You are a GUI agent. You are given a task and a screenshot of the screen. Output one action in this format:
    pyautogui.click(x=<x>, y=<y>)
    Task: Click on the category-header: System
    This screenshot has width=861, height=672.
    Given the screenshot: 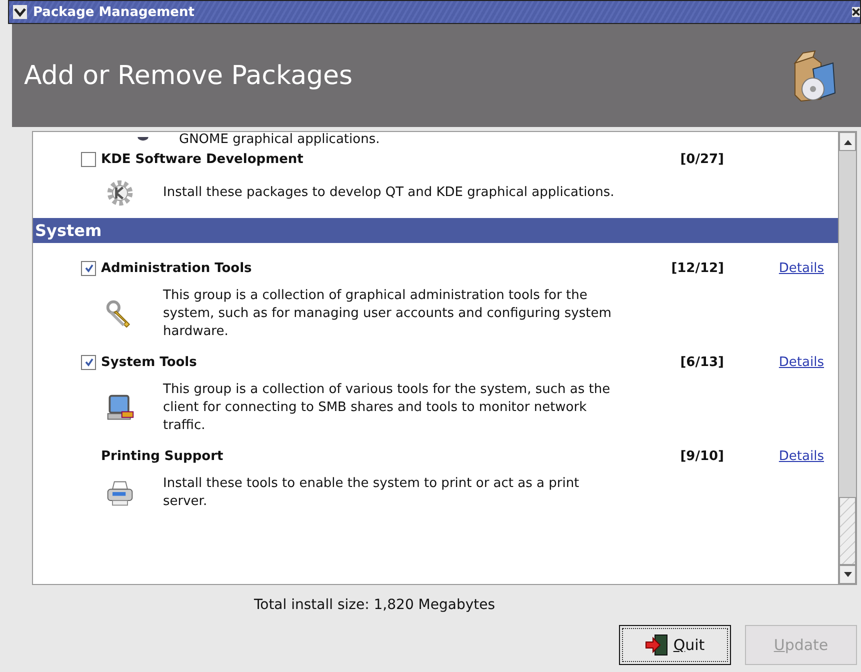 What is the action you would take?
    pyautogui.click(x=435, y=230)
    